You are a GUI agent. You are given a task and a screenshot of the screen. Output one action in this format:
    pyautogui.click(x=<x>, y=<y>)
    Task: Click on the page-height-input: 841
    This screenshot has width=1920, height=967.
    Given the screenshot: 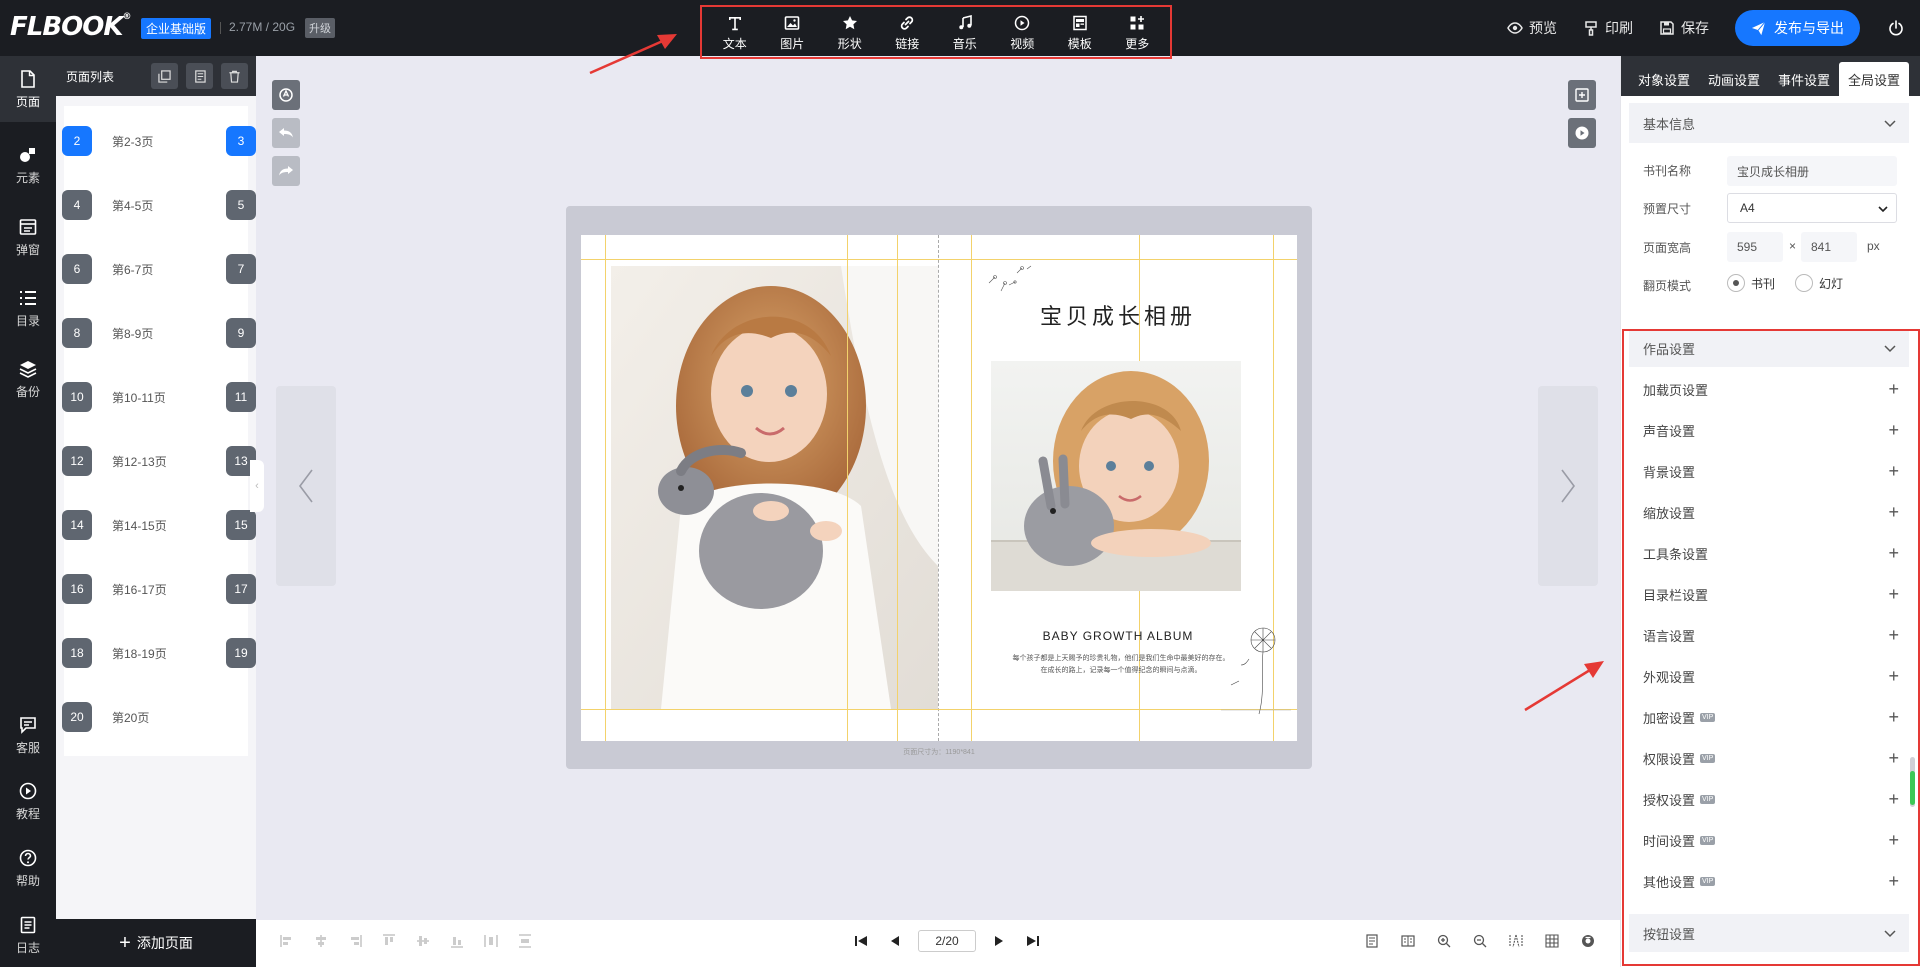 What is the action you would take?
    pyautogui.click(x=1829, y=247)
    